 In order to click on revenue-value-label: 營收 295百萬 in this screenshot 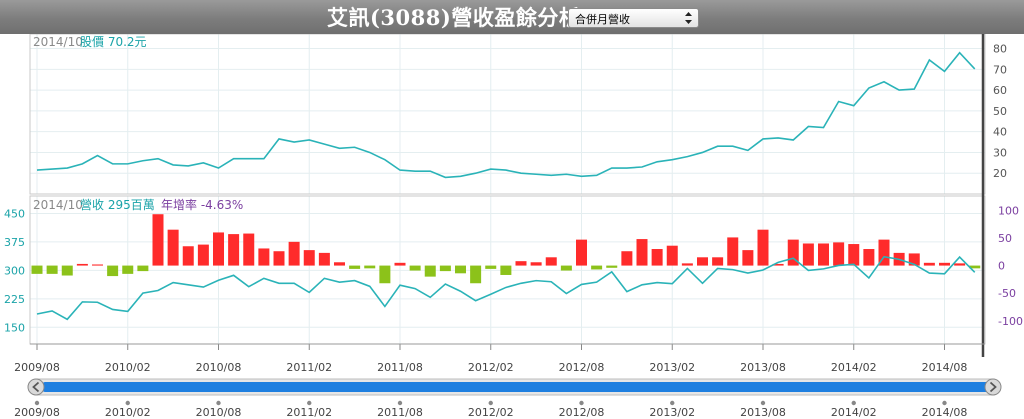, I will do `click(117, 205)`.